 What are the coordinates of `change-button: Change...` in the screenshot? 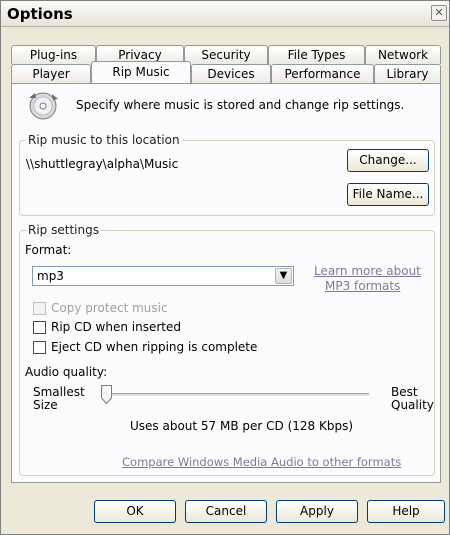 It's located at (388, 160).